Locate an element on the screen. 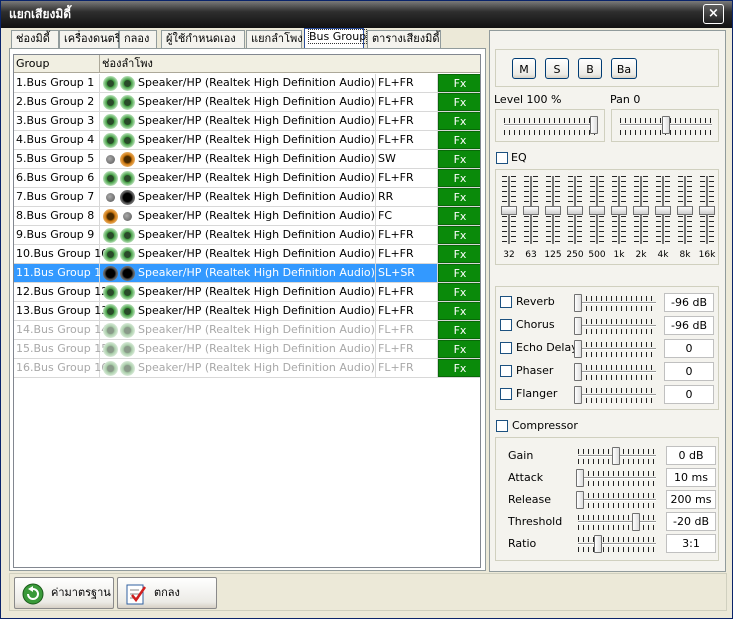 Image resolution: width=733 pixels, height=619 pixels. default-button: ค่ามาตรฐาน is located at coordinates (64, 593).